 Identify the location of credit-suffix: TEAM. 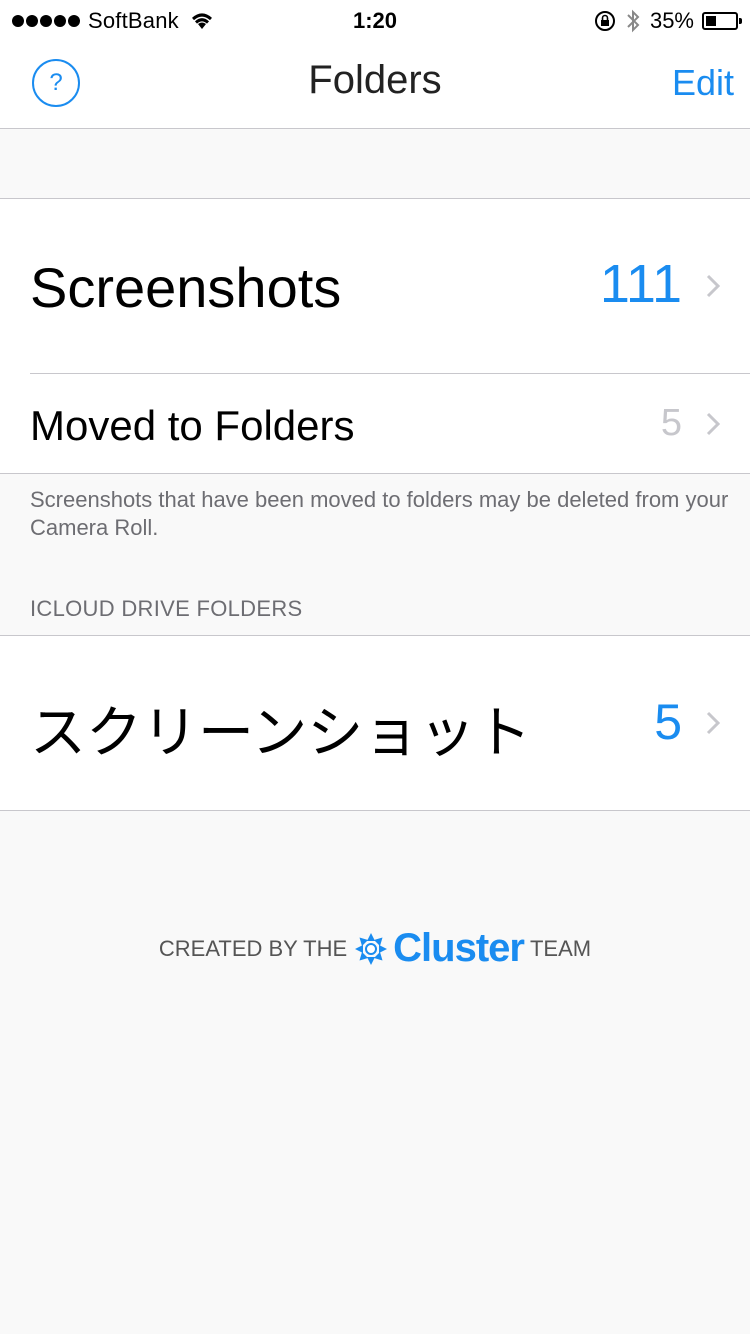
(560, 948).